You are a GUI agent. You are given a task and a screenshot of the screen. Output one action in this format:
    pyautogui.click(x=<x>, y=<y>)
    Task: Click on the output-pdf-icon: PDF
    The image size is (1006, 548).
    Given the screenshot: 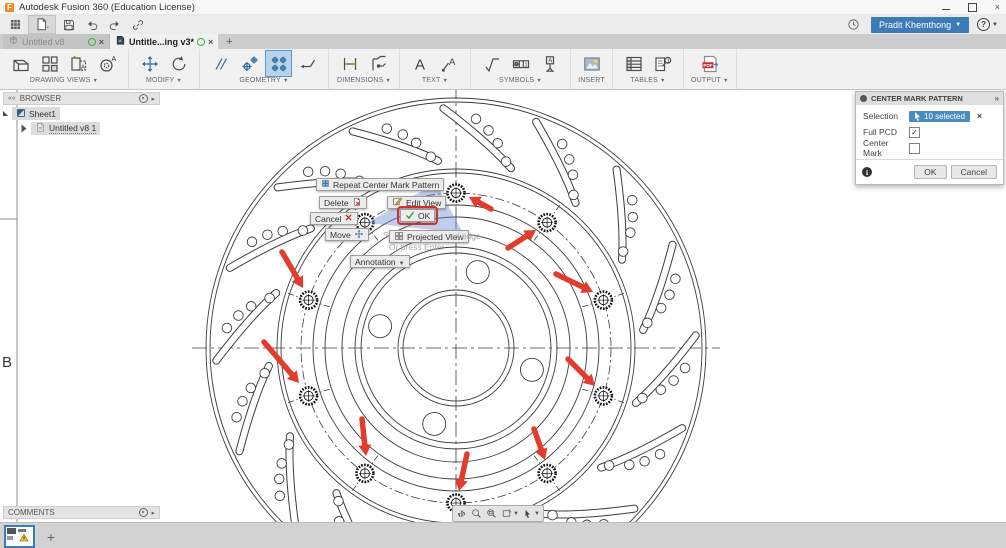 What is the action you would take?
    pyautogui.click(x=709, y=63)
    